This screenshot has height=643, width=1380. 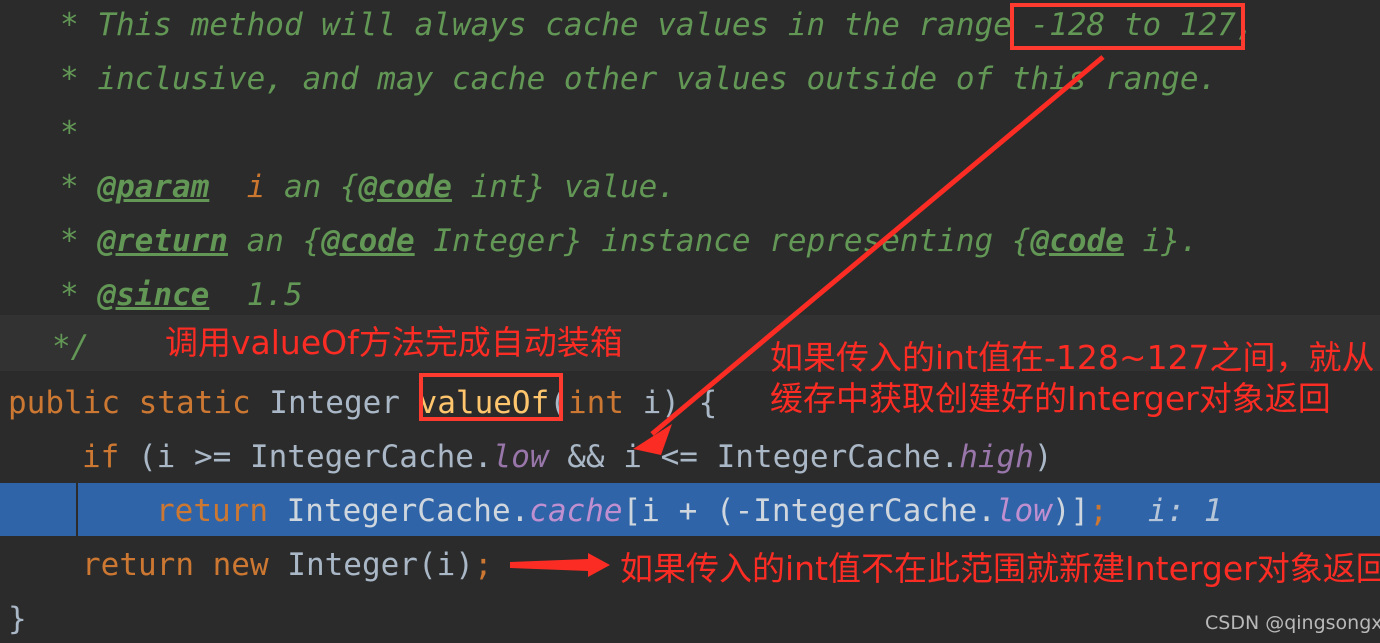 I want to click on javadoc-text-3: *, so click(x=69, y=133).